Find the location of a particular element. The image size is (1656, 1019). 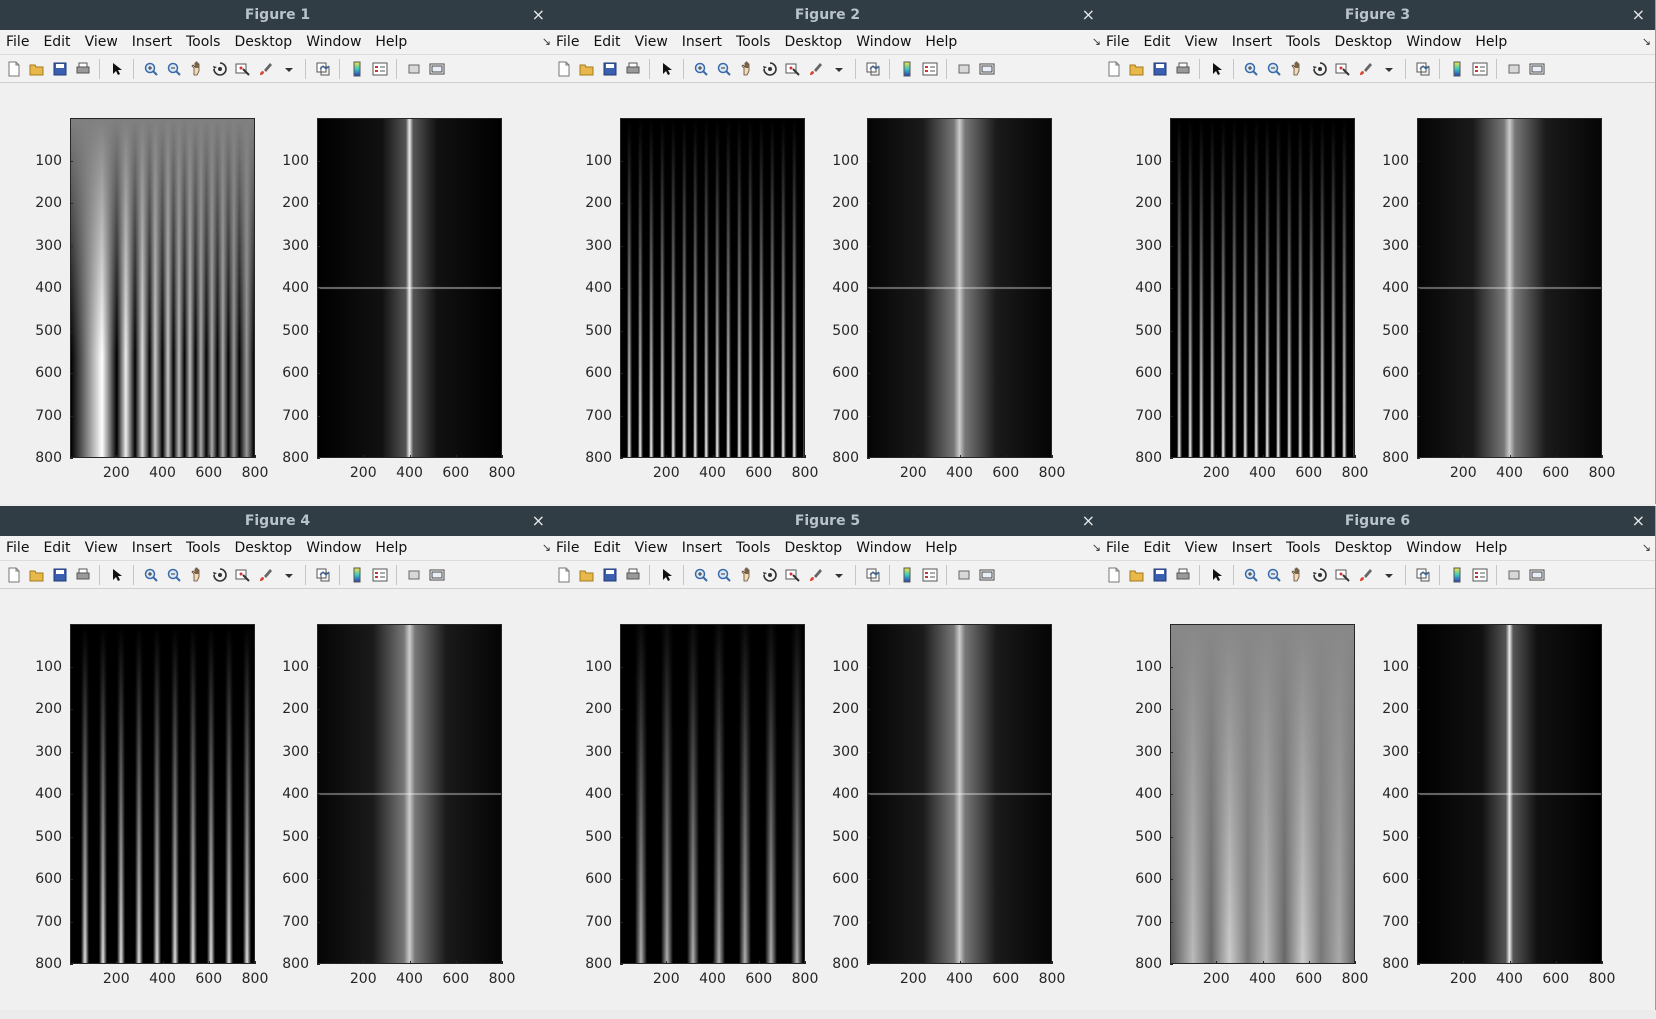

figure-titlebar: Figure 6 × is located at coordinates (1377, 521).